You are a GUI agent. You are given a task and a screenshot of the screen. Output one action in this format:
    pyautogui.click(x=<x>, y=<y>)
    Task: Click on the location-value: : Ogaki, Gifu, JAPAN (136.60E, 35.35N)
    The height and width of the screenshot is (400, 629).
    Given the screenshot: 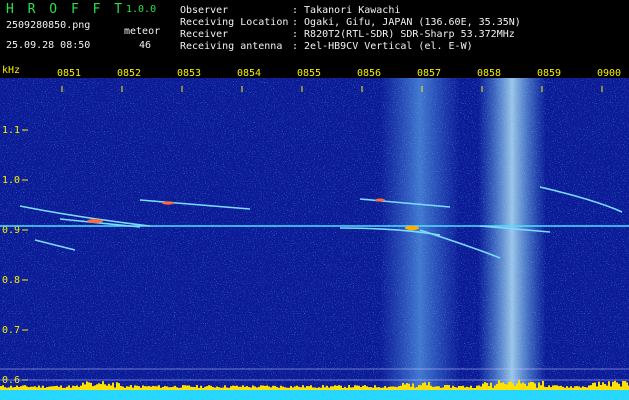 What is the action you would take?
    pyautogui.click(x=406, y=22)
    